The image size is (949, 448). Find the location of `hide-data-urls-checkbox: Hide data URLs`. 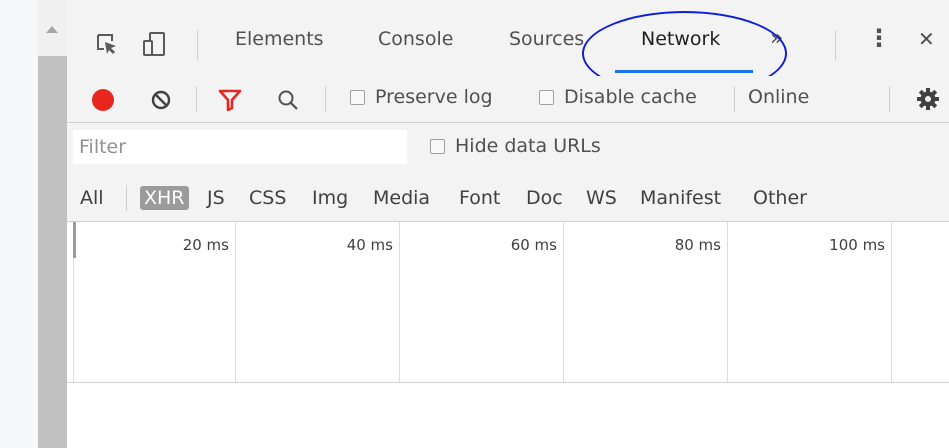

hide-data-urls-checkbox: Hide data URLs is located at coordinates (515, 146).